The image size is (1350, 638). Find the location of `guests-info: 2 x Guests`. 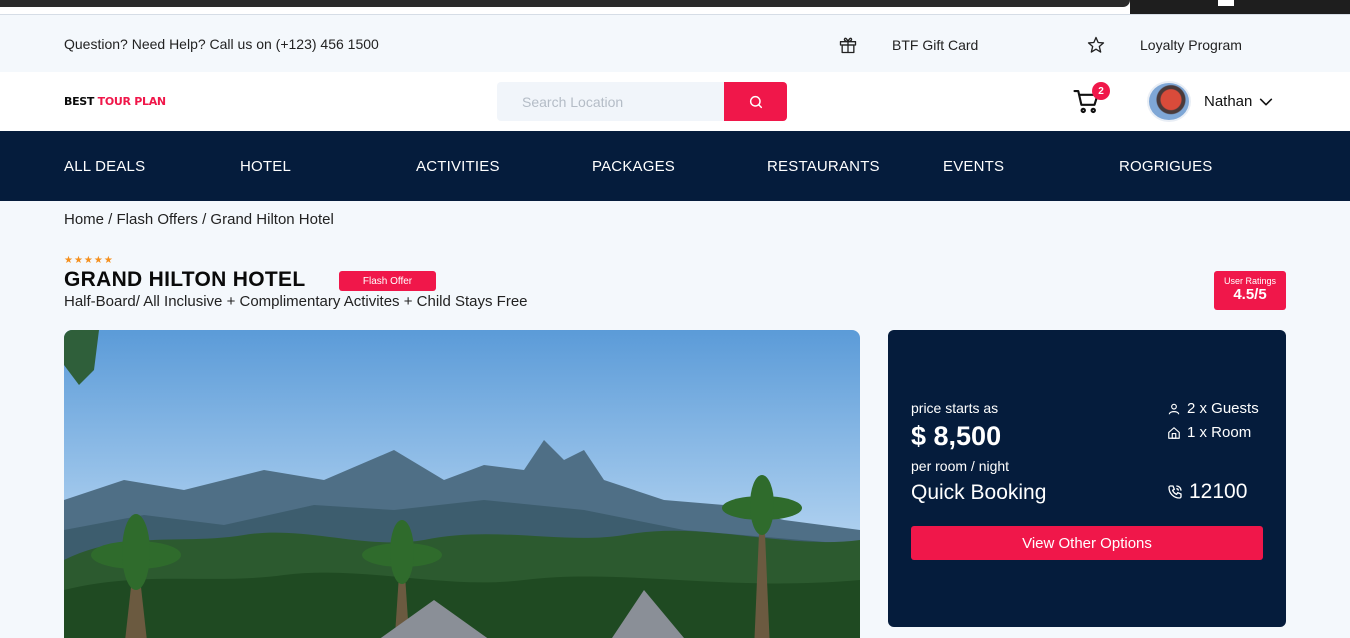

guests-info: 2 x Guests is located at coordinates (1213, 408).